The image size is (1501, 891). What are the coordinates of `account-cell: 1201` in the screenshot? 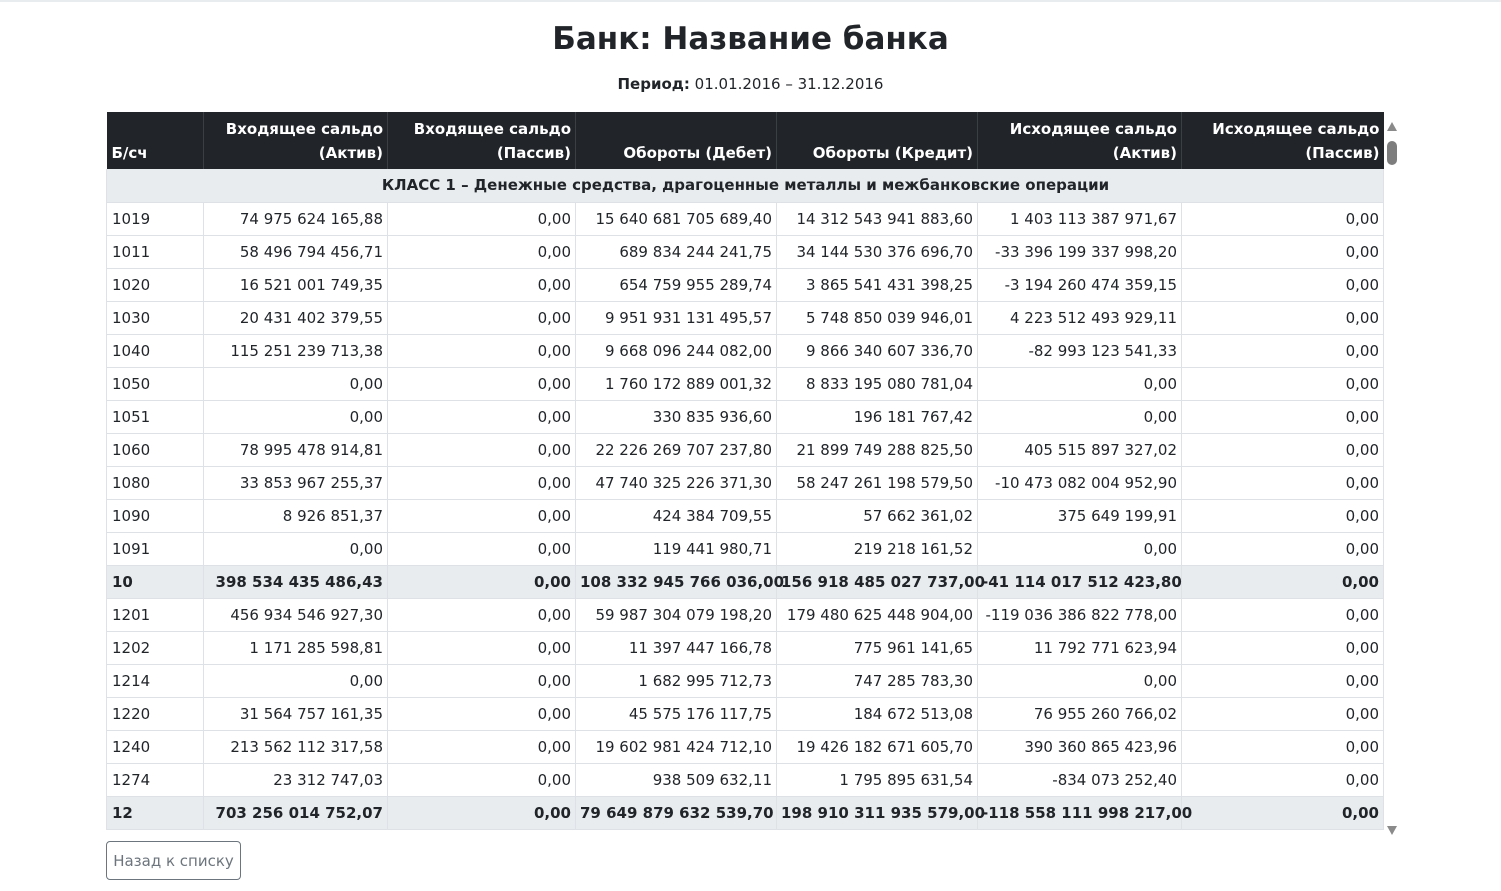 It's located at (155, 615).